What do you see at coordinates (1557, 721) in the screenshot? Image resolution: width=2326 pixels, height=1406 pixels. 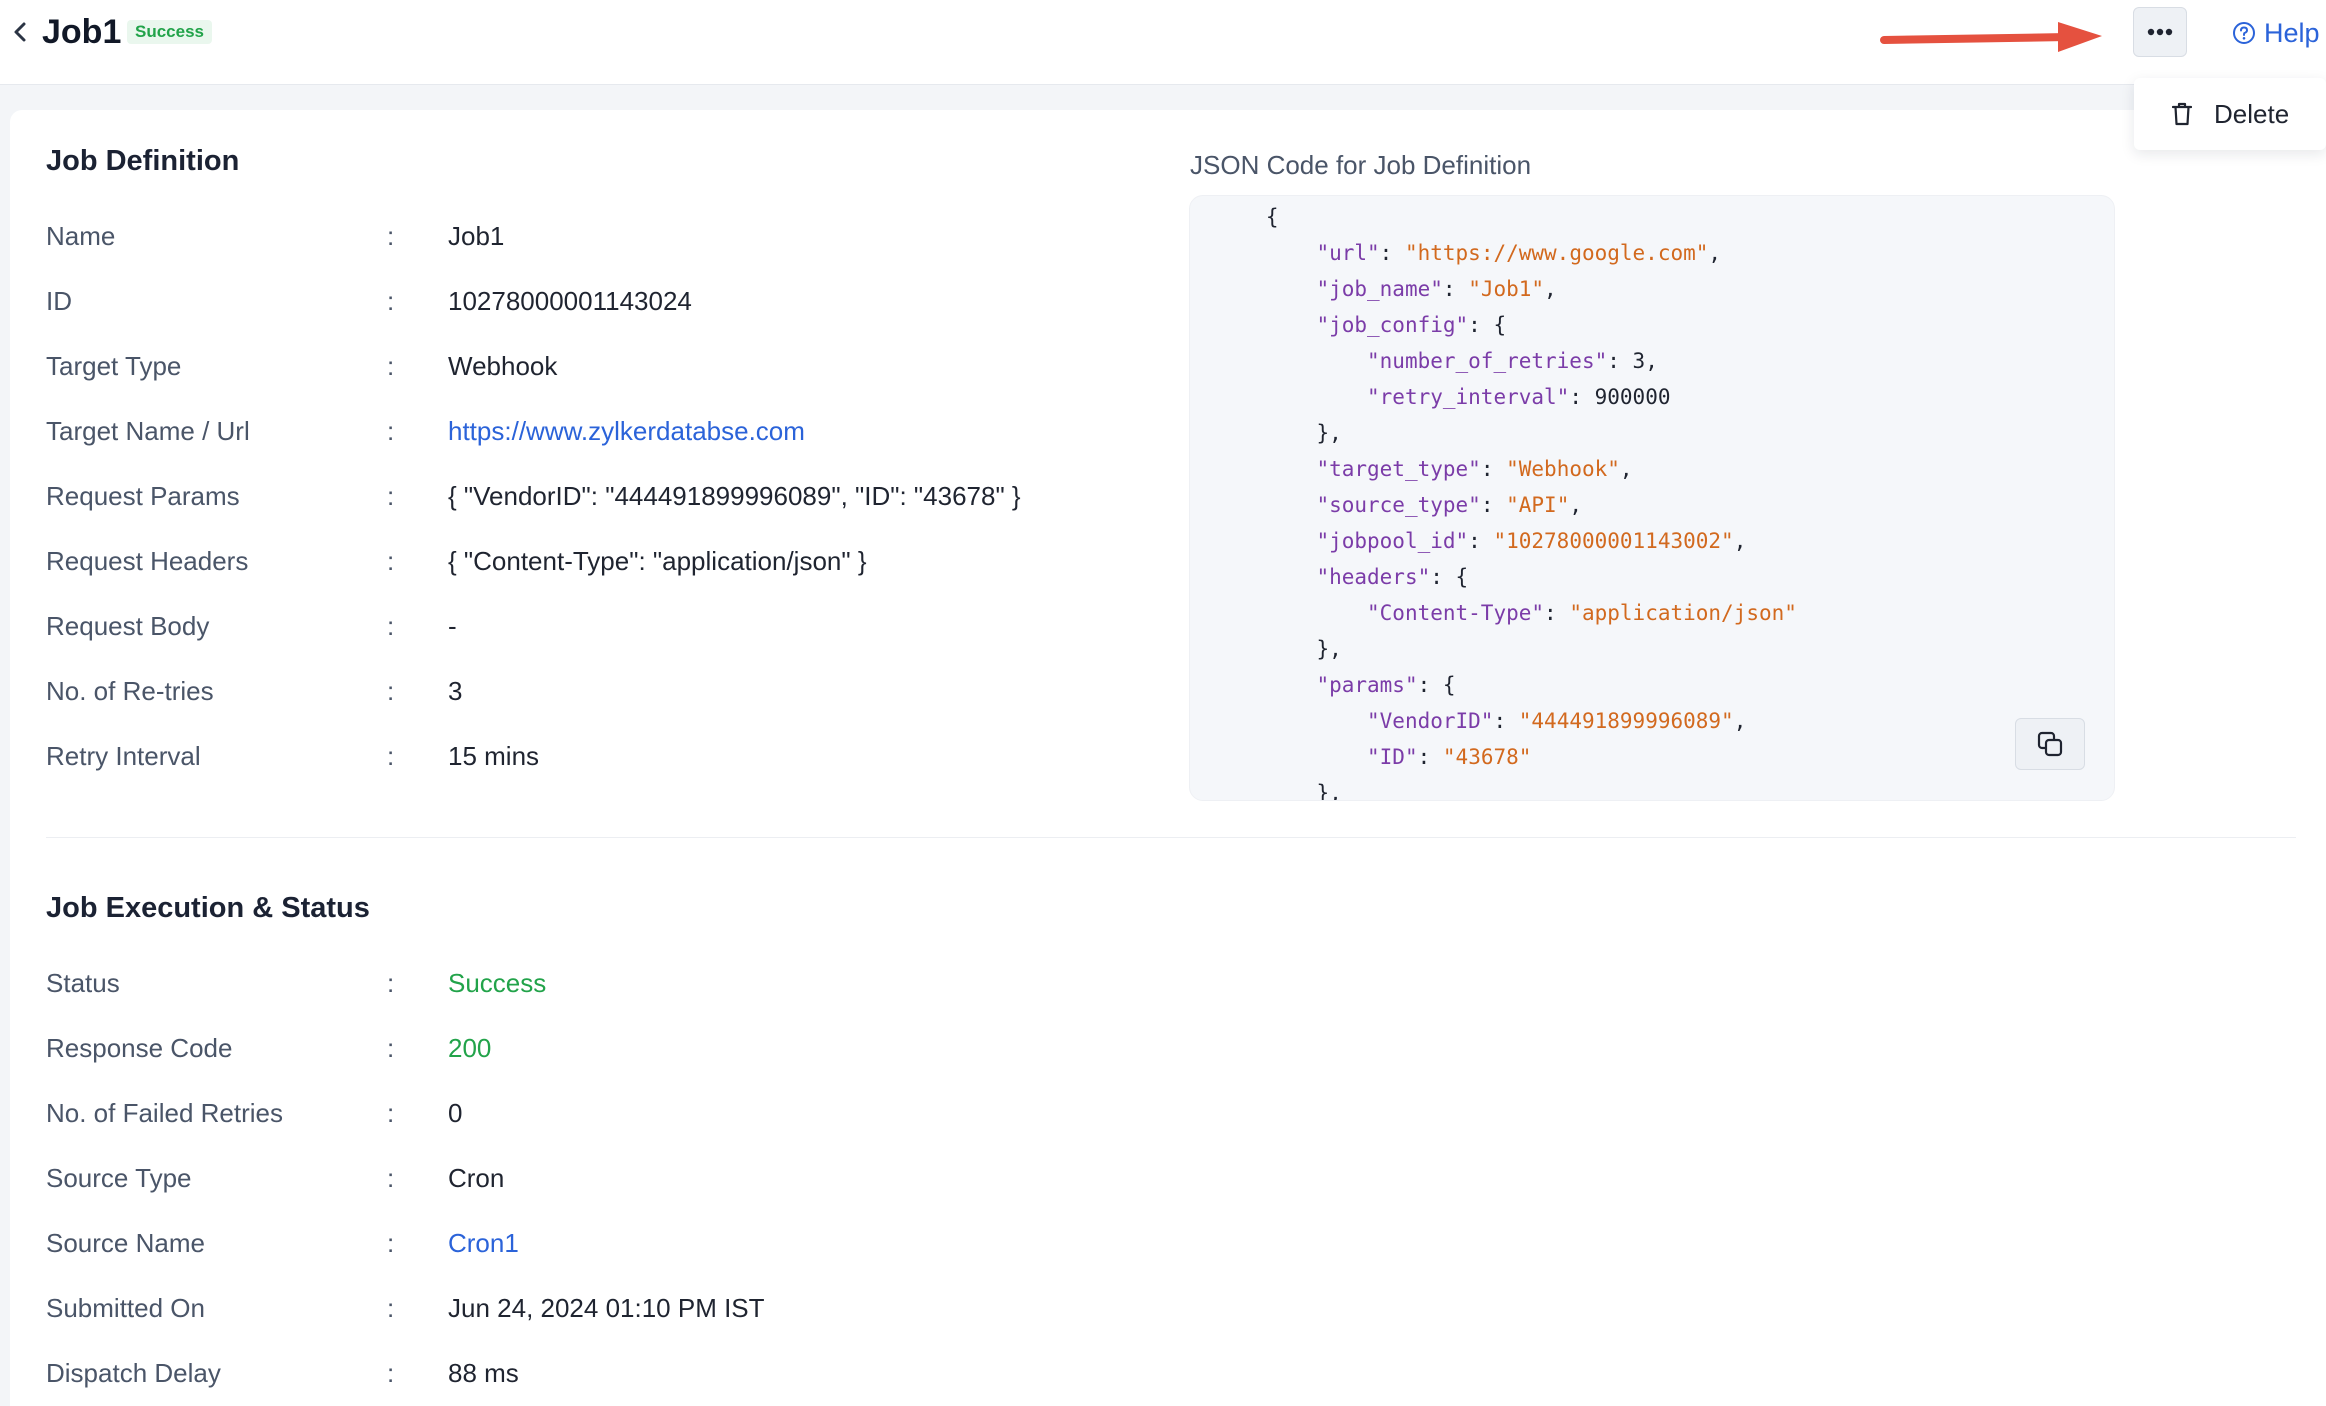 I see `code-line: "VendorID": "444491899996089",` at bounding box center [1557, 721].